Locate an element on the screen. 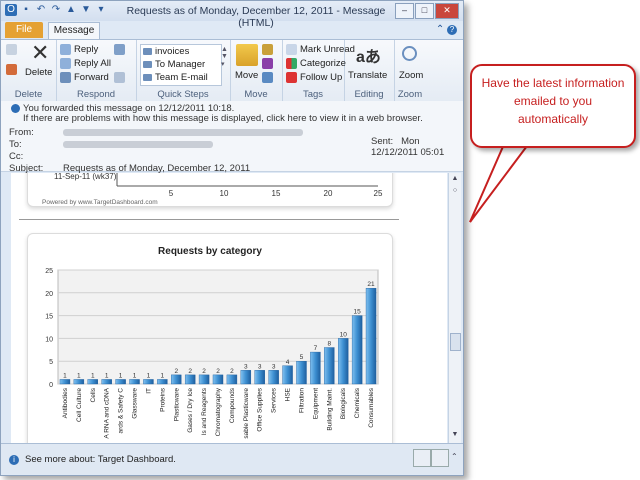 The image size is (640, 480). quick-step-team-email: Team E-mail is located at coordinates (181, 77).